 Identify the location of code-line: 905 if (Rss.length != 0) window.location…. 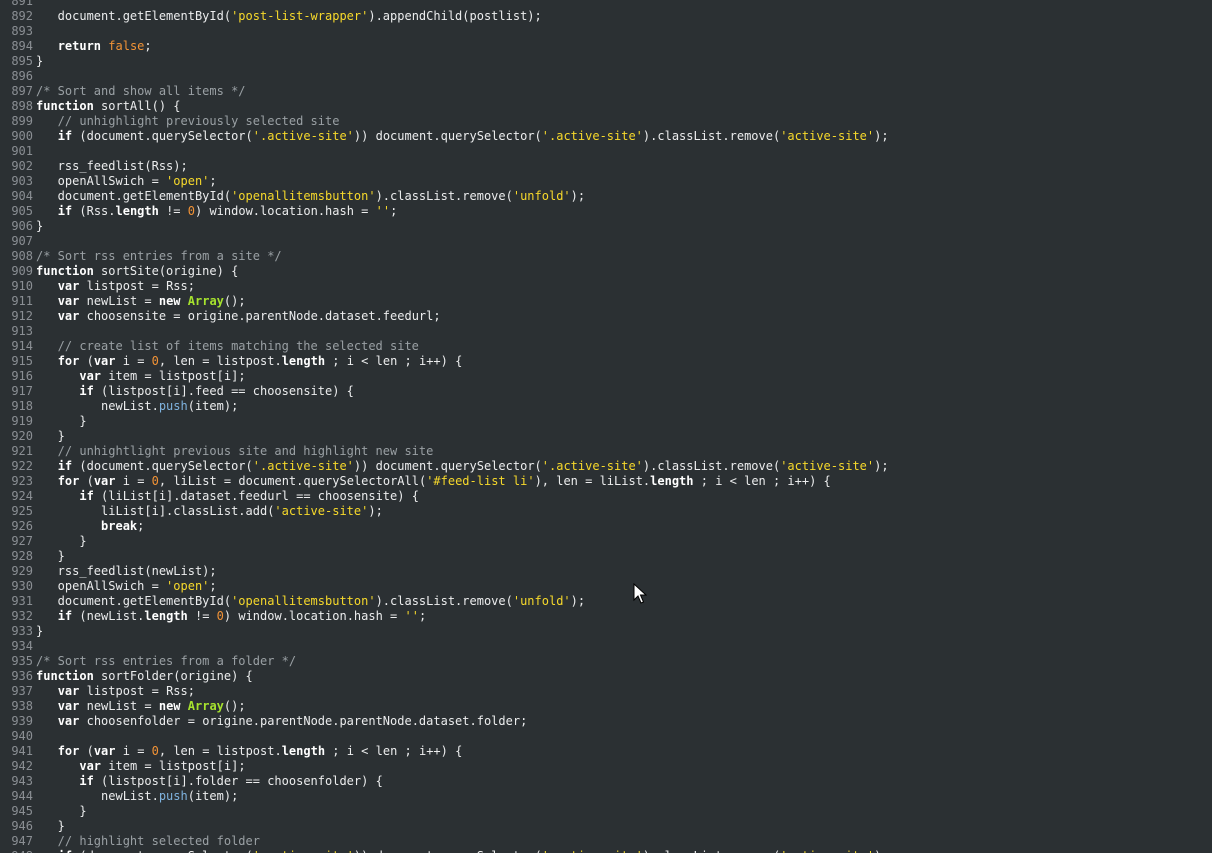
(606, 211).